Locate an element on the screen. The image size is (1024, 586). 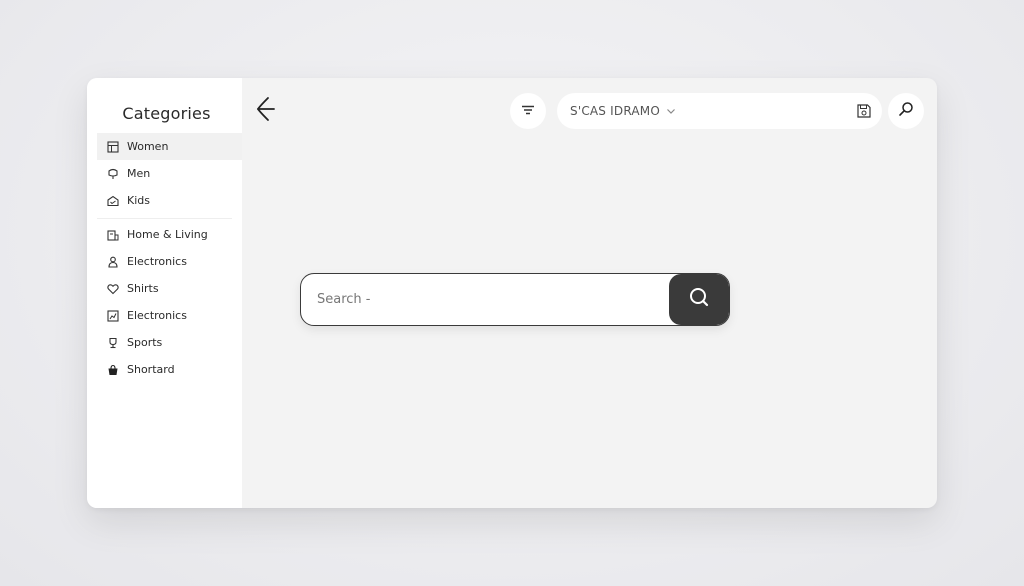
sidebar-item-women: Women is located at coordinates (169, 146).